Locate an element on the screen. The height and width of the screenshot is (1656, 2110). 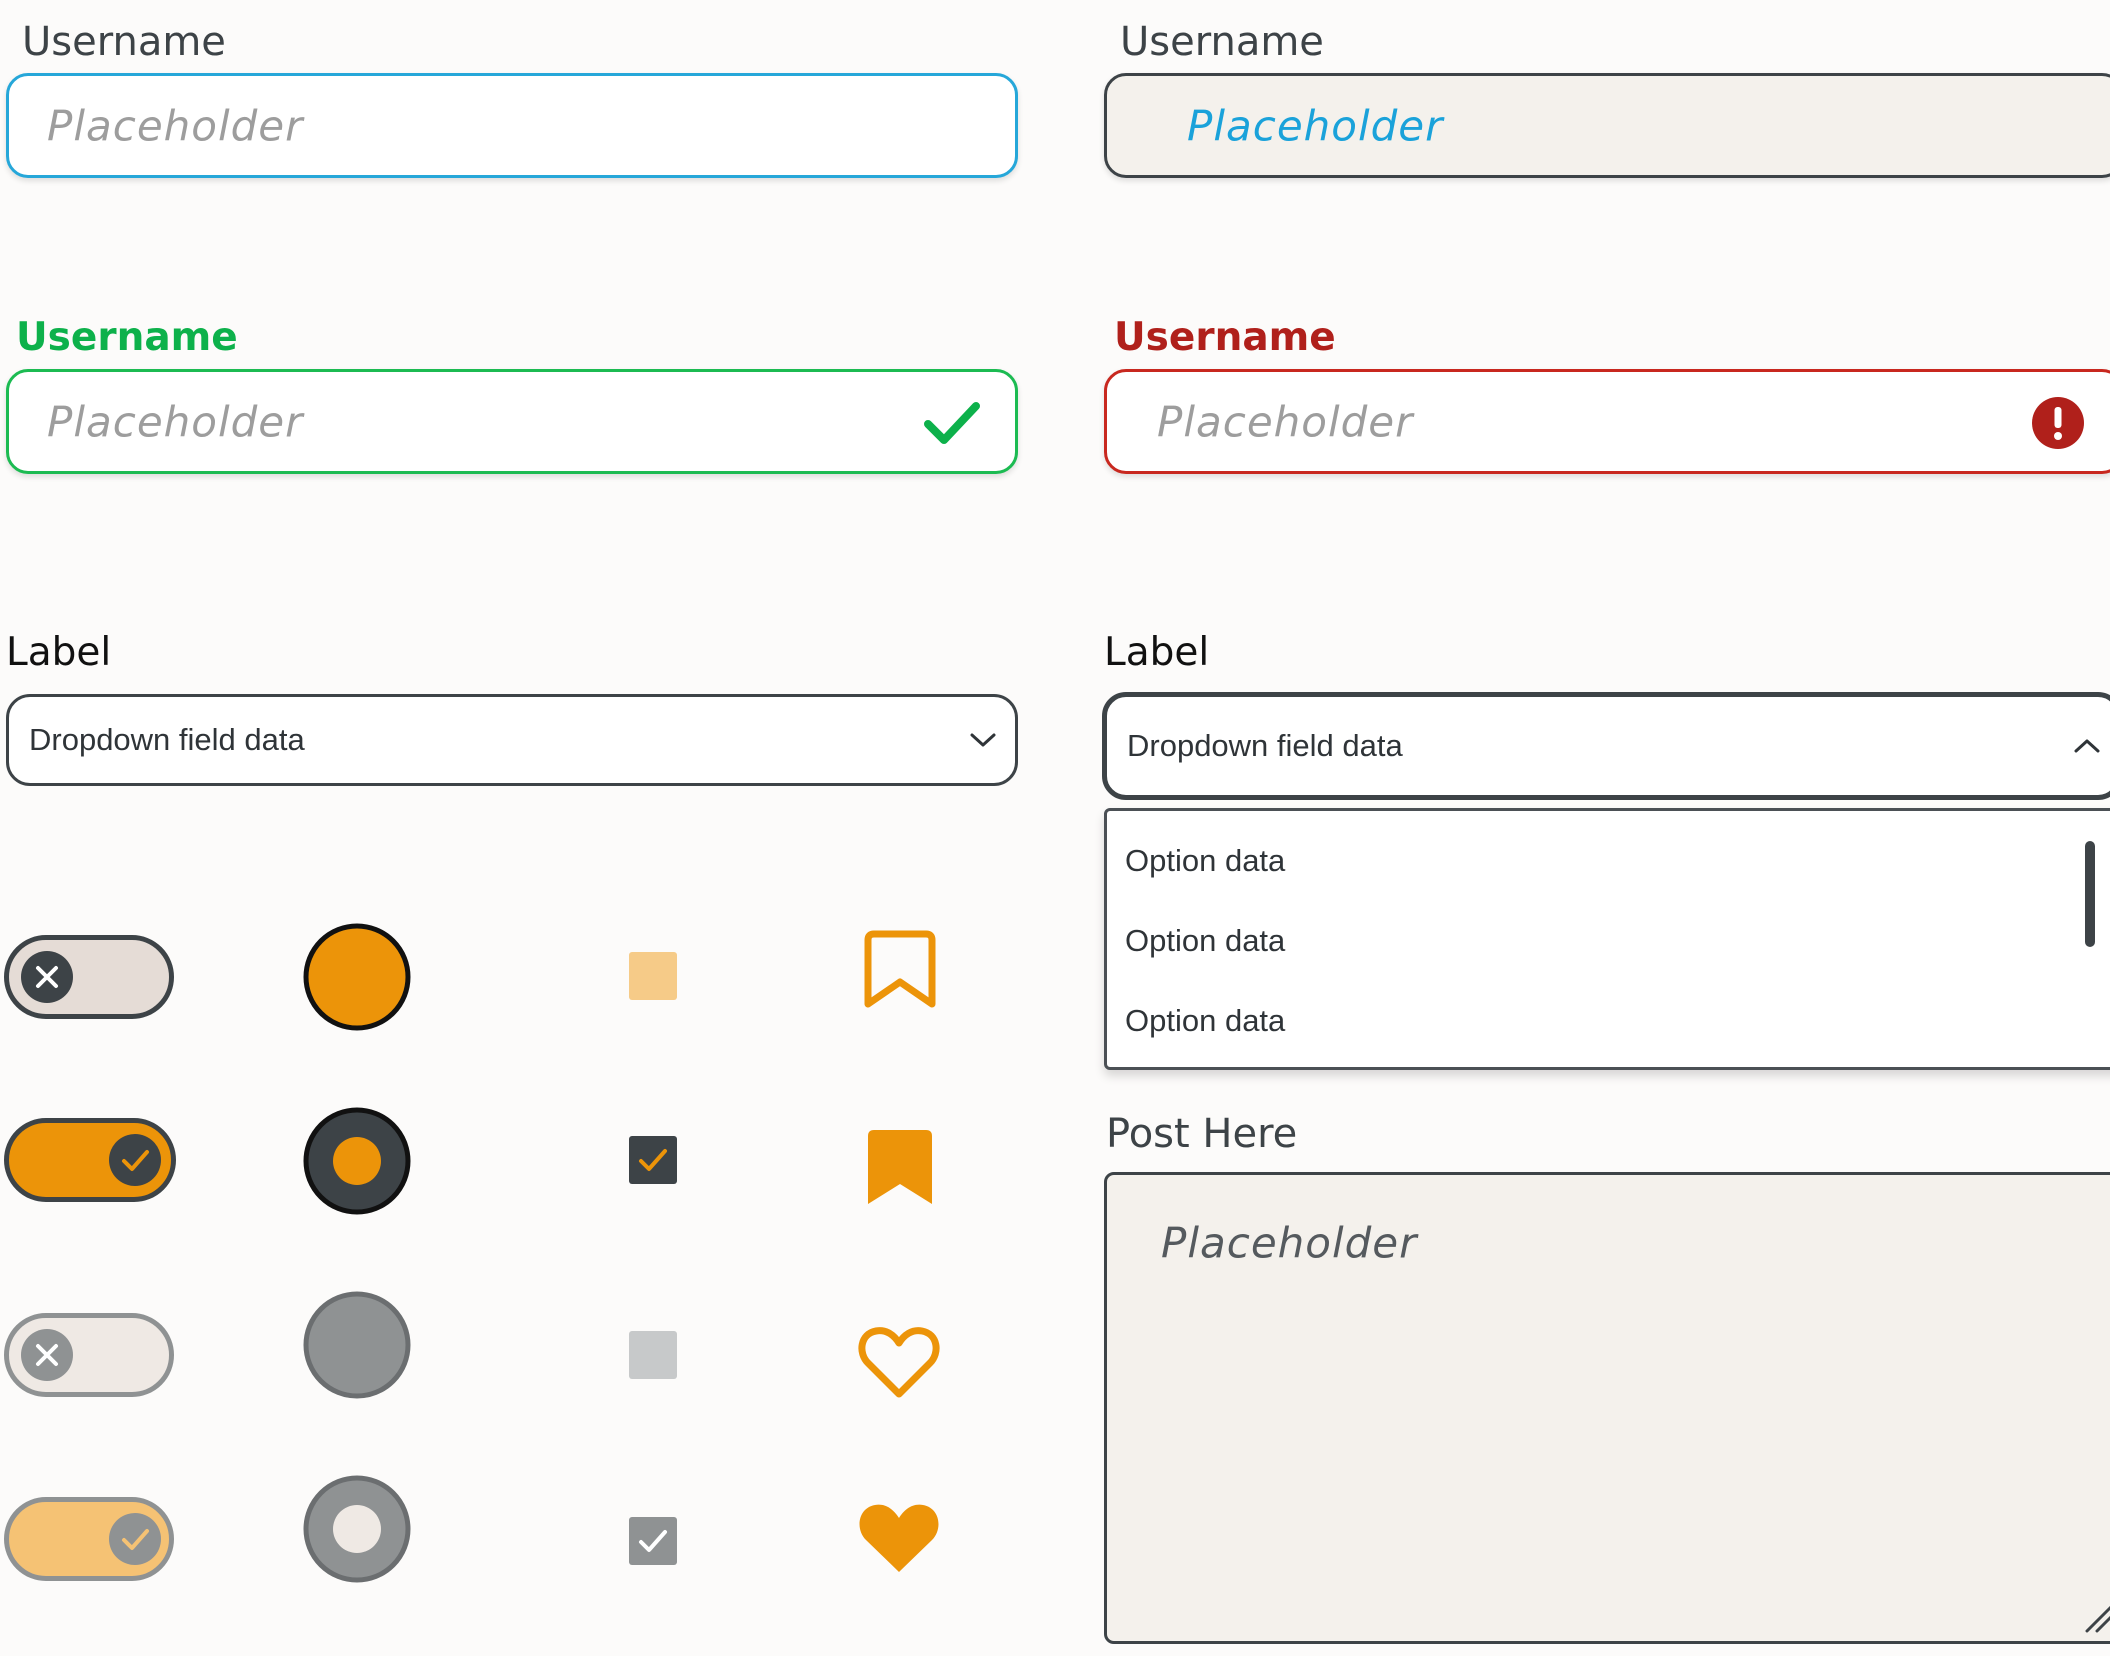
toggle-on-disabled is located at coordinates (89, 1539).